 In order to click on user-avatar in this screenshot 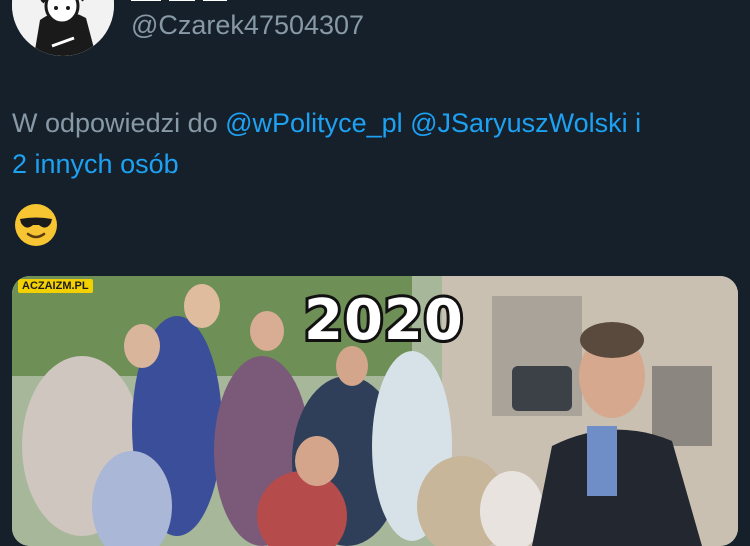, I will do `click(63, 28)`.